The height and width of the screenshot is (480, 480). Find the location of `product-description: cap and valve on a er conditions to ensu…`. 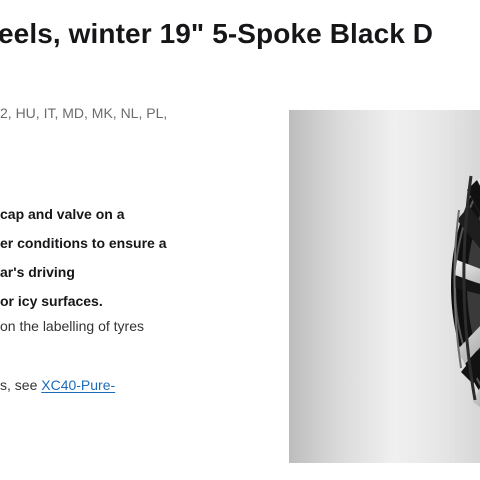

product-description: cap and valve on a er conditions to ensu… is located at coordinates (117, 258).